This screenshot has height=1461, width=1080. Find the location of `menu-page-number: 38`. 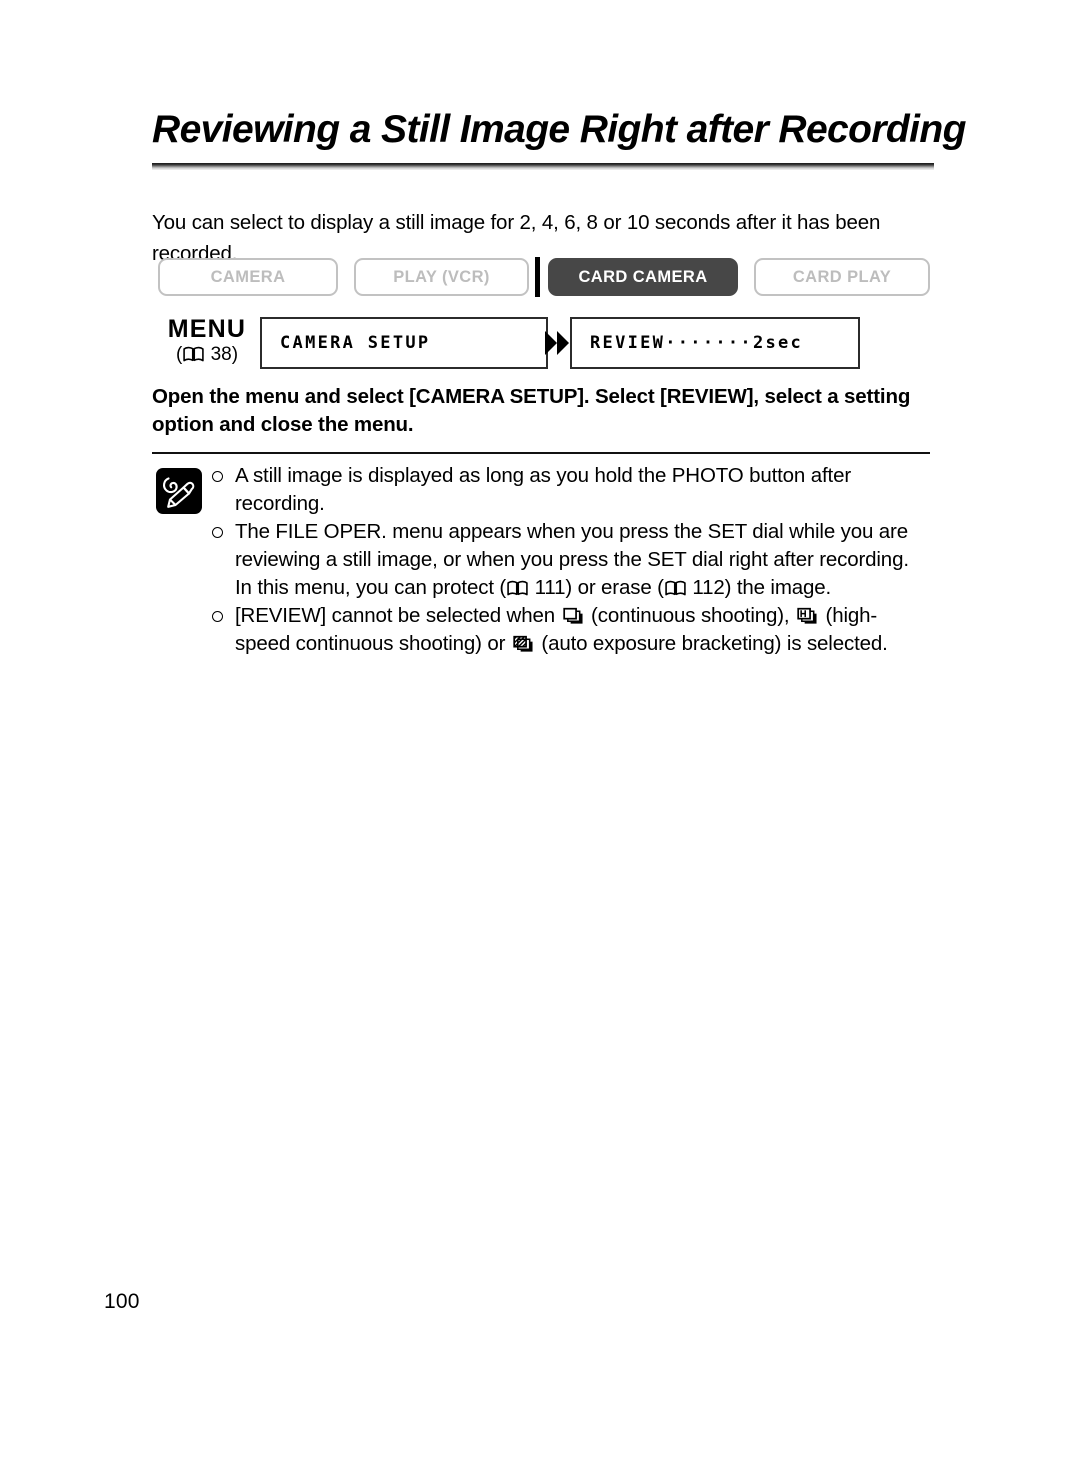

menu-page-number: 38 is located at coordinates (221, 354).